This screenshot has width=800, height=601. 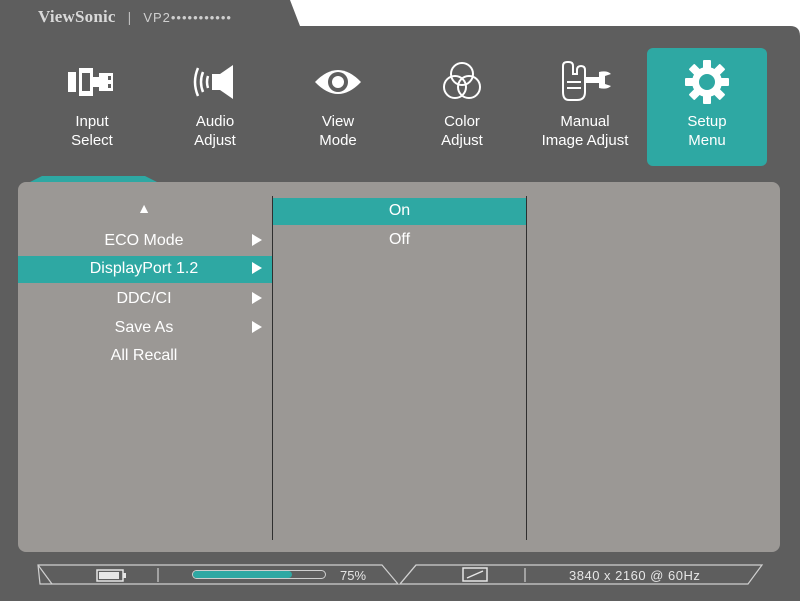 I want to click on tab-label-line1: Color, so click(x=462, y=121).